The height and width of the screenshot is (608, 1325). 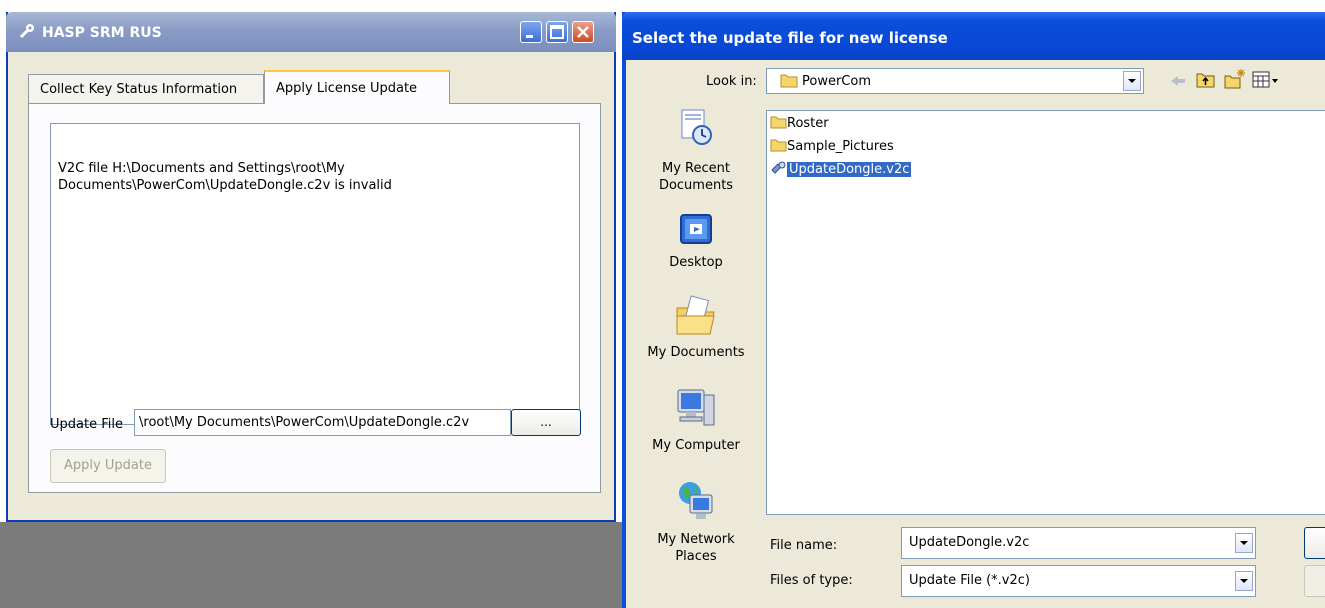 What do you see at coordinates (108, 466) in the screenshot?
I see `apply-update-button: Apply Update` at bounding box center [108, 466].